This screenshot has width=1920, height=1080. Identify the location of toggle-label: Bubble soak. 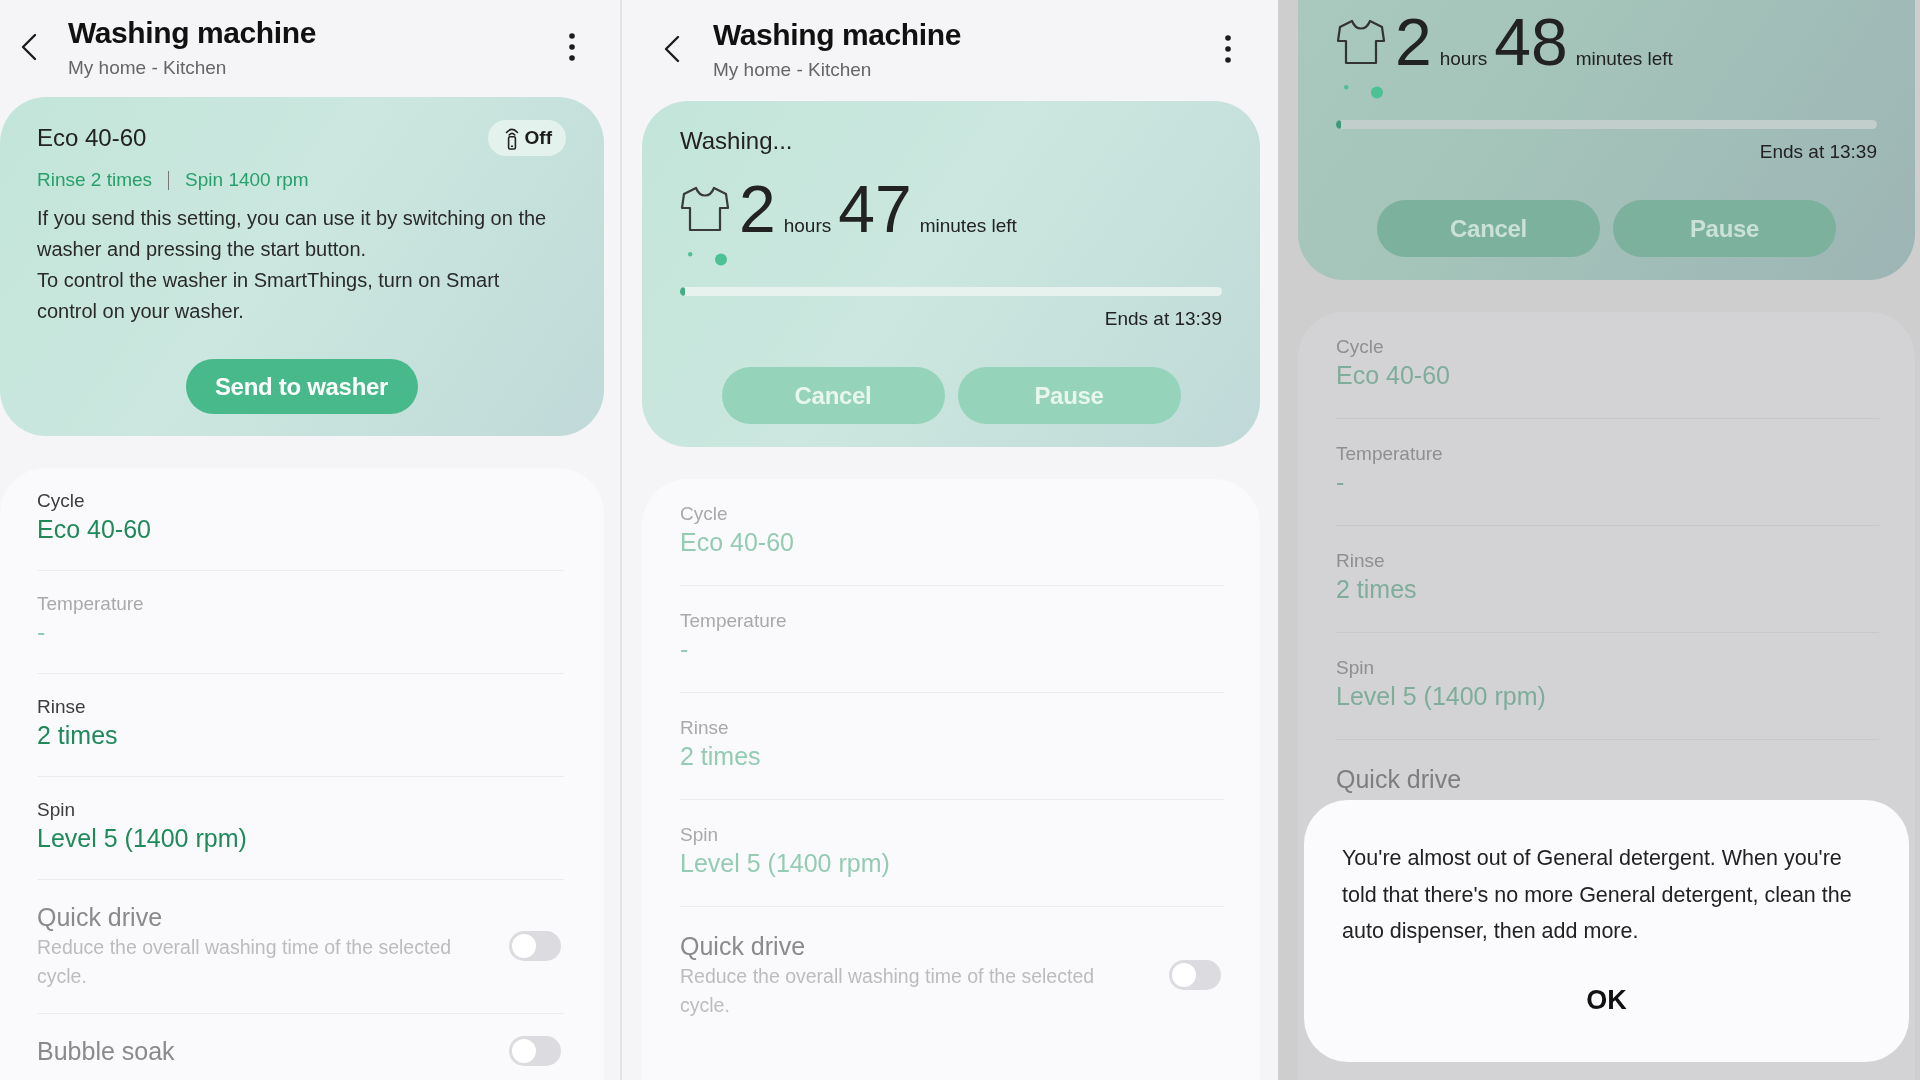
(106, 1051).